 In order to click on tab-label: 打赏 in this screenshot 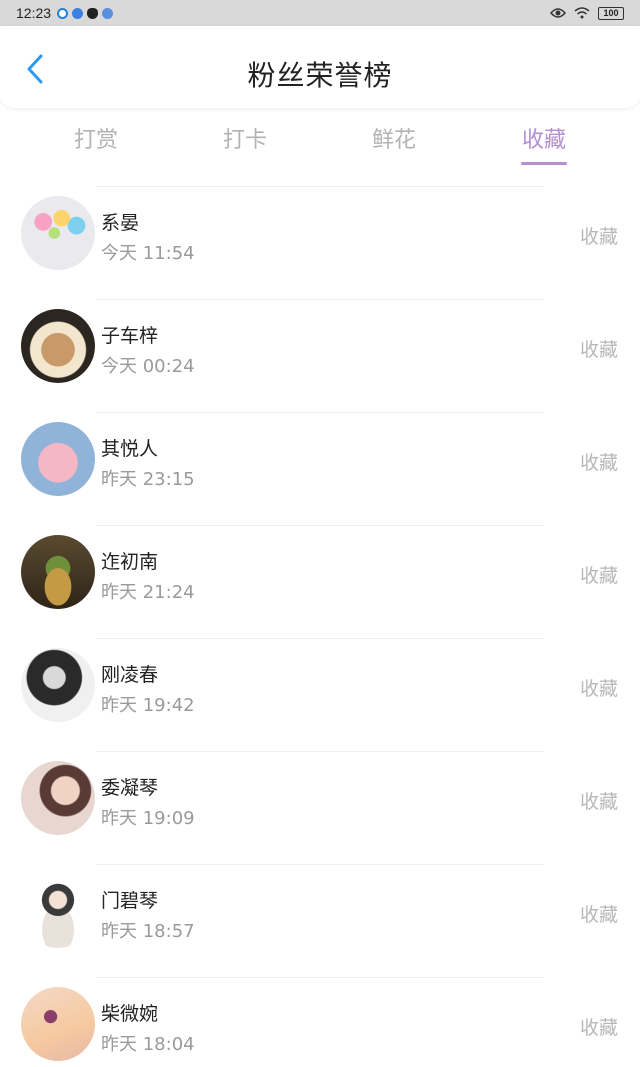, I will do `click(95, 140)`.